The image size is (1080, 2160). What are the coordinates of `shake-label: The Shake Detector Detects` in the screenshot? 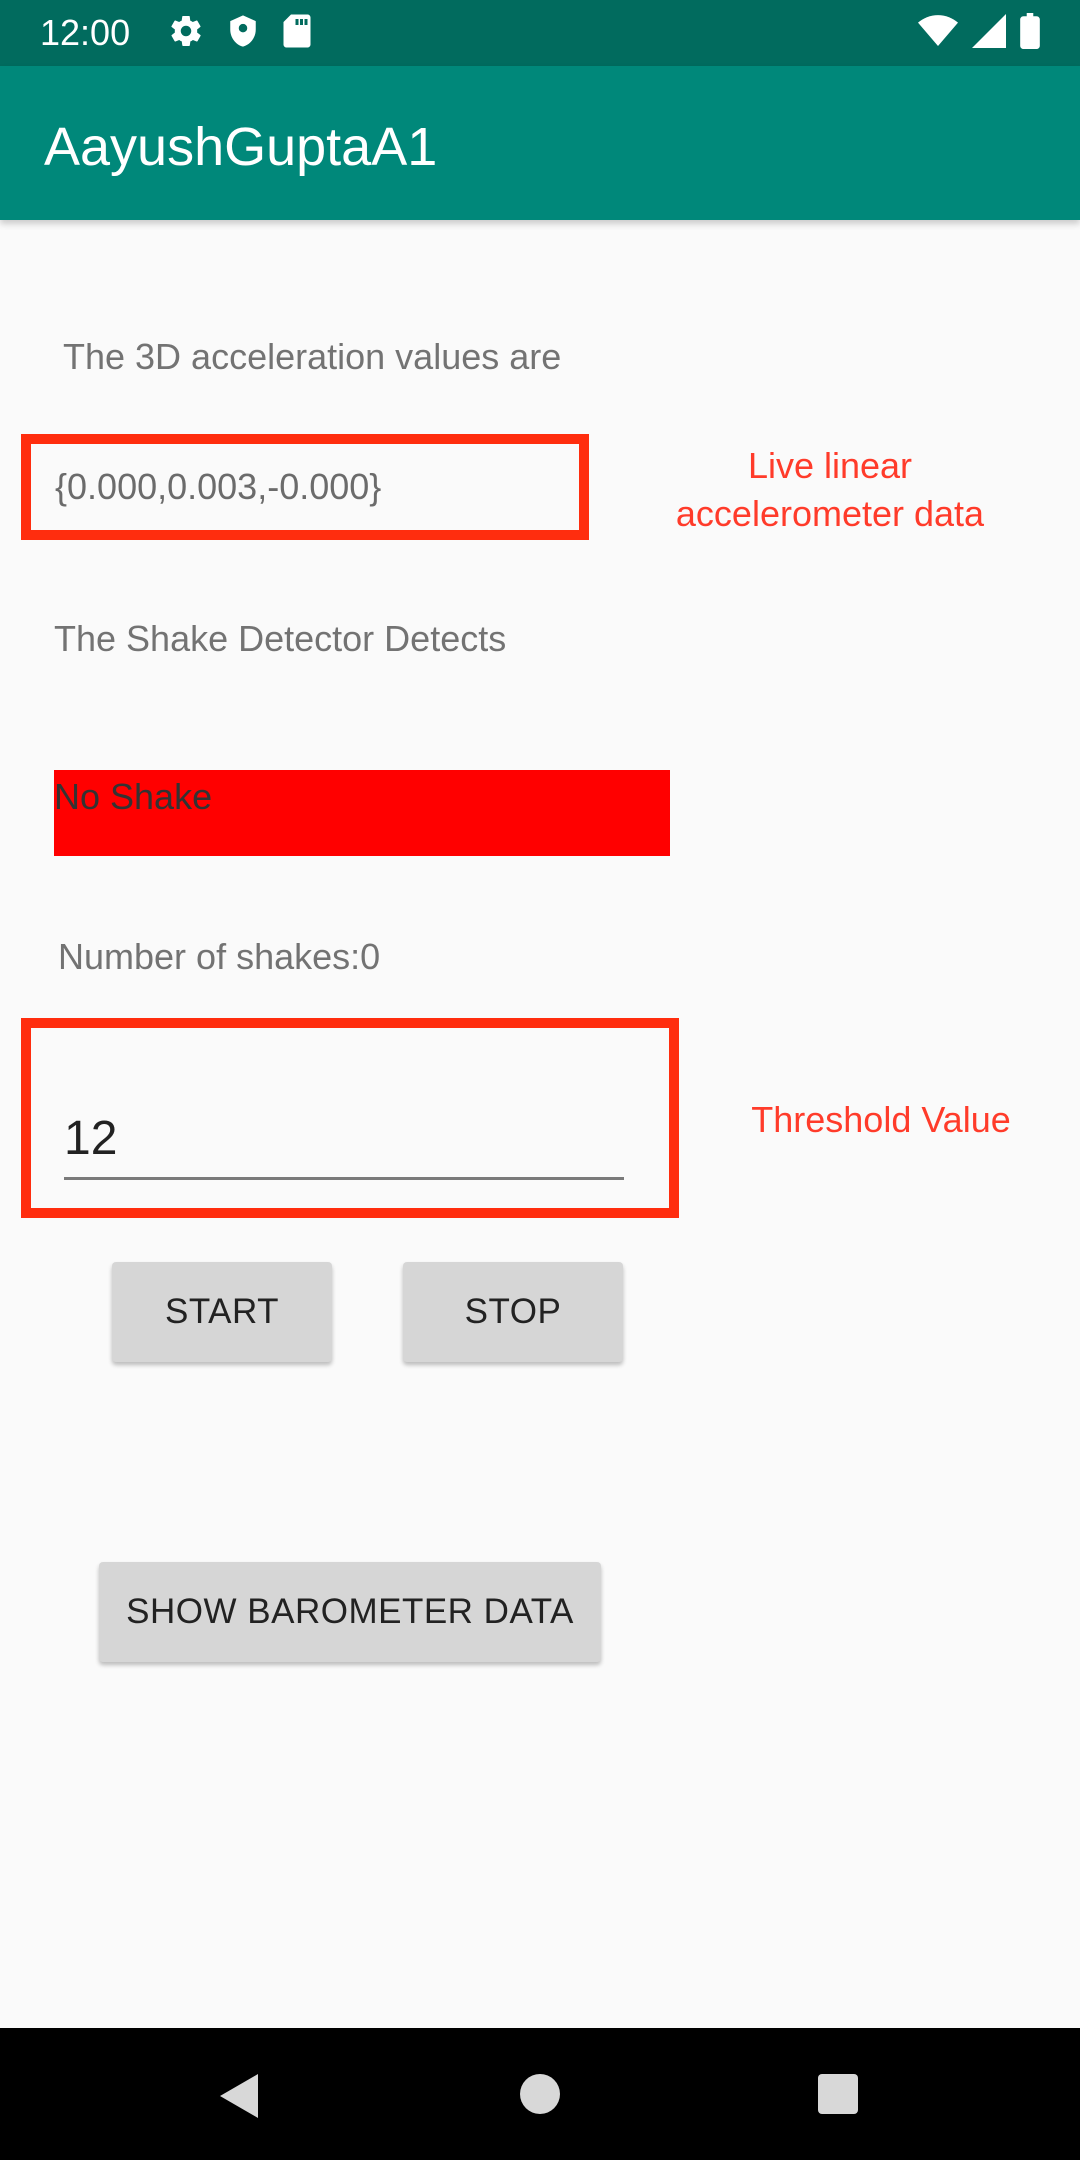 It's located at (280, 638).